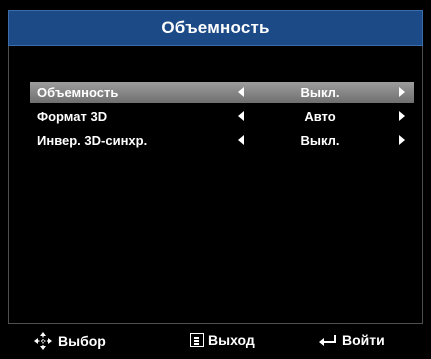 This screenshot has height=359, width=431. I want to click on enter-hint-label: Войти, so click(363, 340).